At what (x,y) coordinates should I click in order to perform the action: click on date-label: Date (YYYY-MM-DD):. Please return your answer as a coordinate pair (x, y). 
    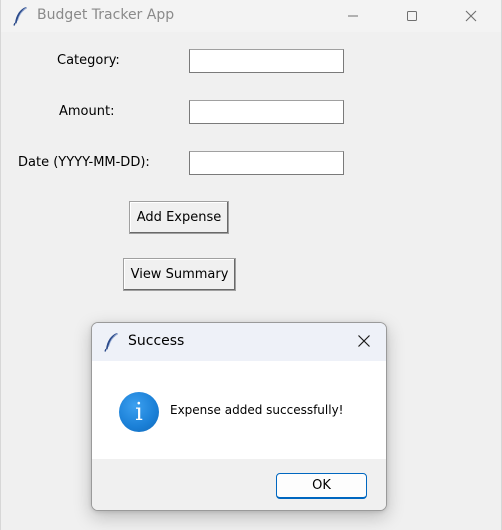
    Looking at the image, I should click on (84, 162).